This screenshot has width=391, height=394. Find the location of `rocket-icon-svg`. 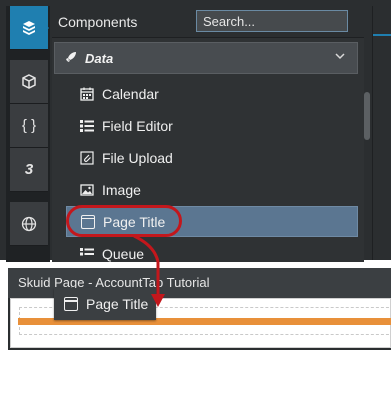

rocket-icon-svg is located at coordinates (71, 56).